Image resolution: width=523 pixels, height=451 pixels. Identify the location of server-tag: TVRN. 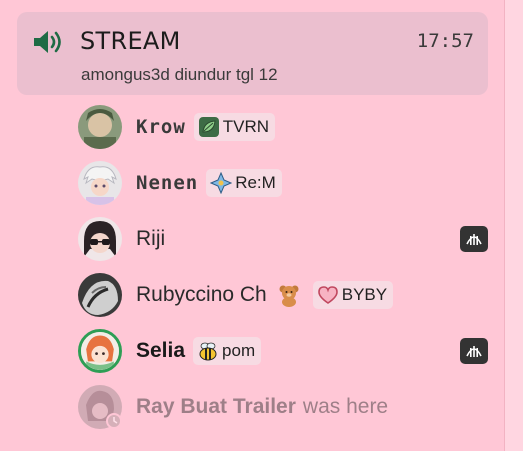
(234, 127).